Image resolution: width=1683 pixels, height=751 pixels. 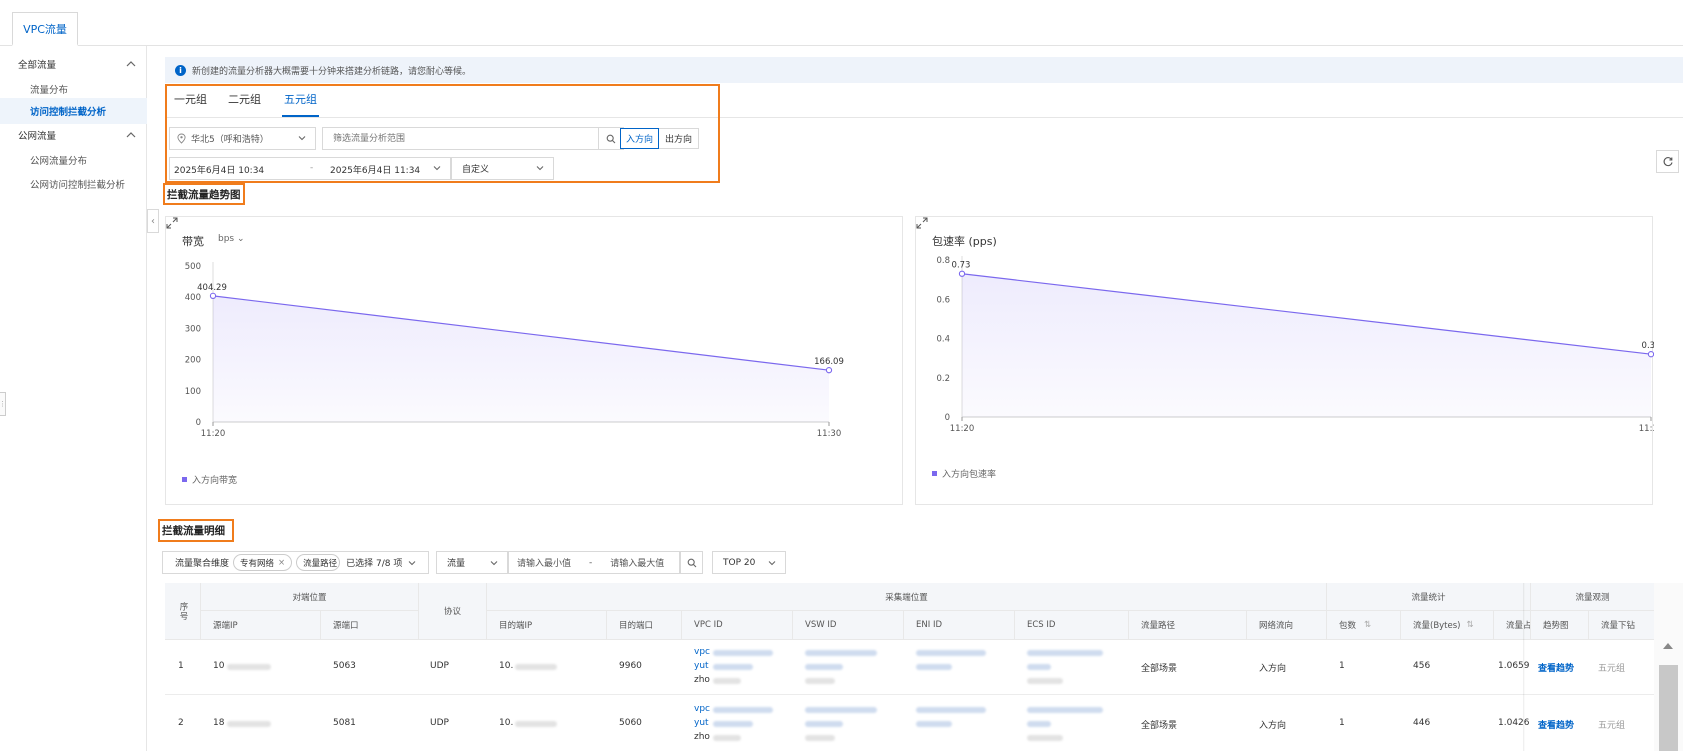 I want to click on col-seq-label: 序号, so click(x=183, y=611).